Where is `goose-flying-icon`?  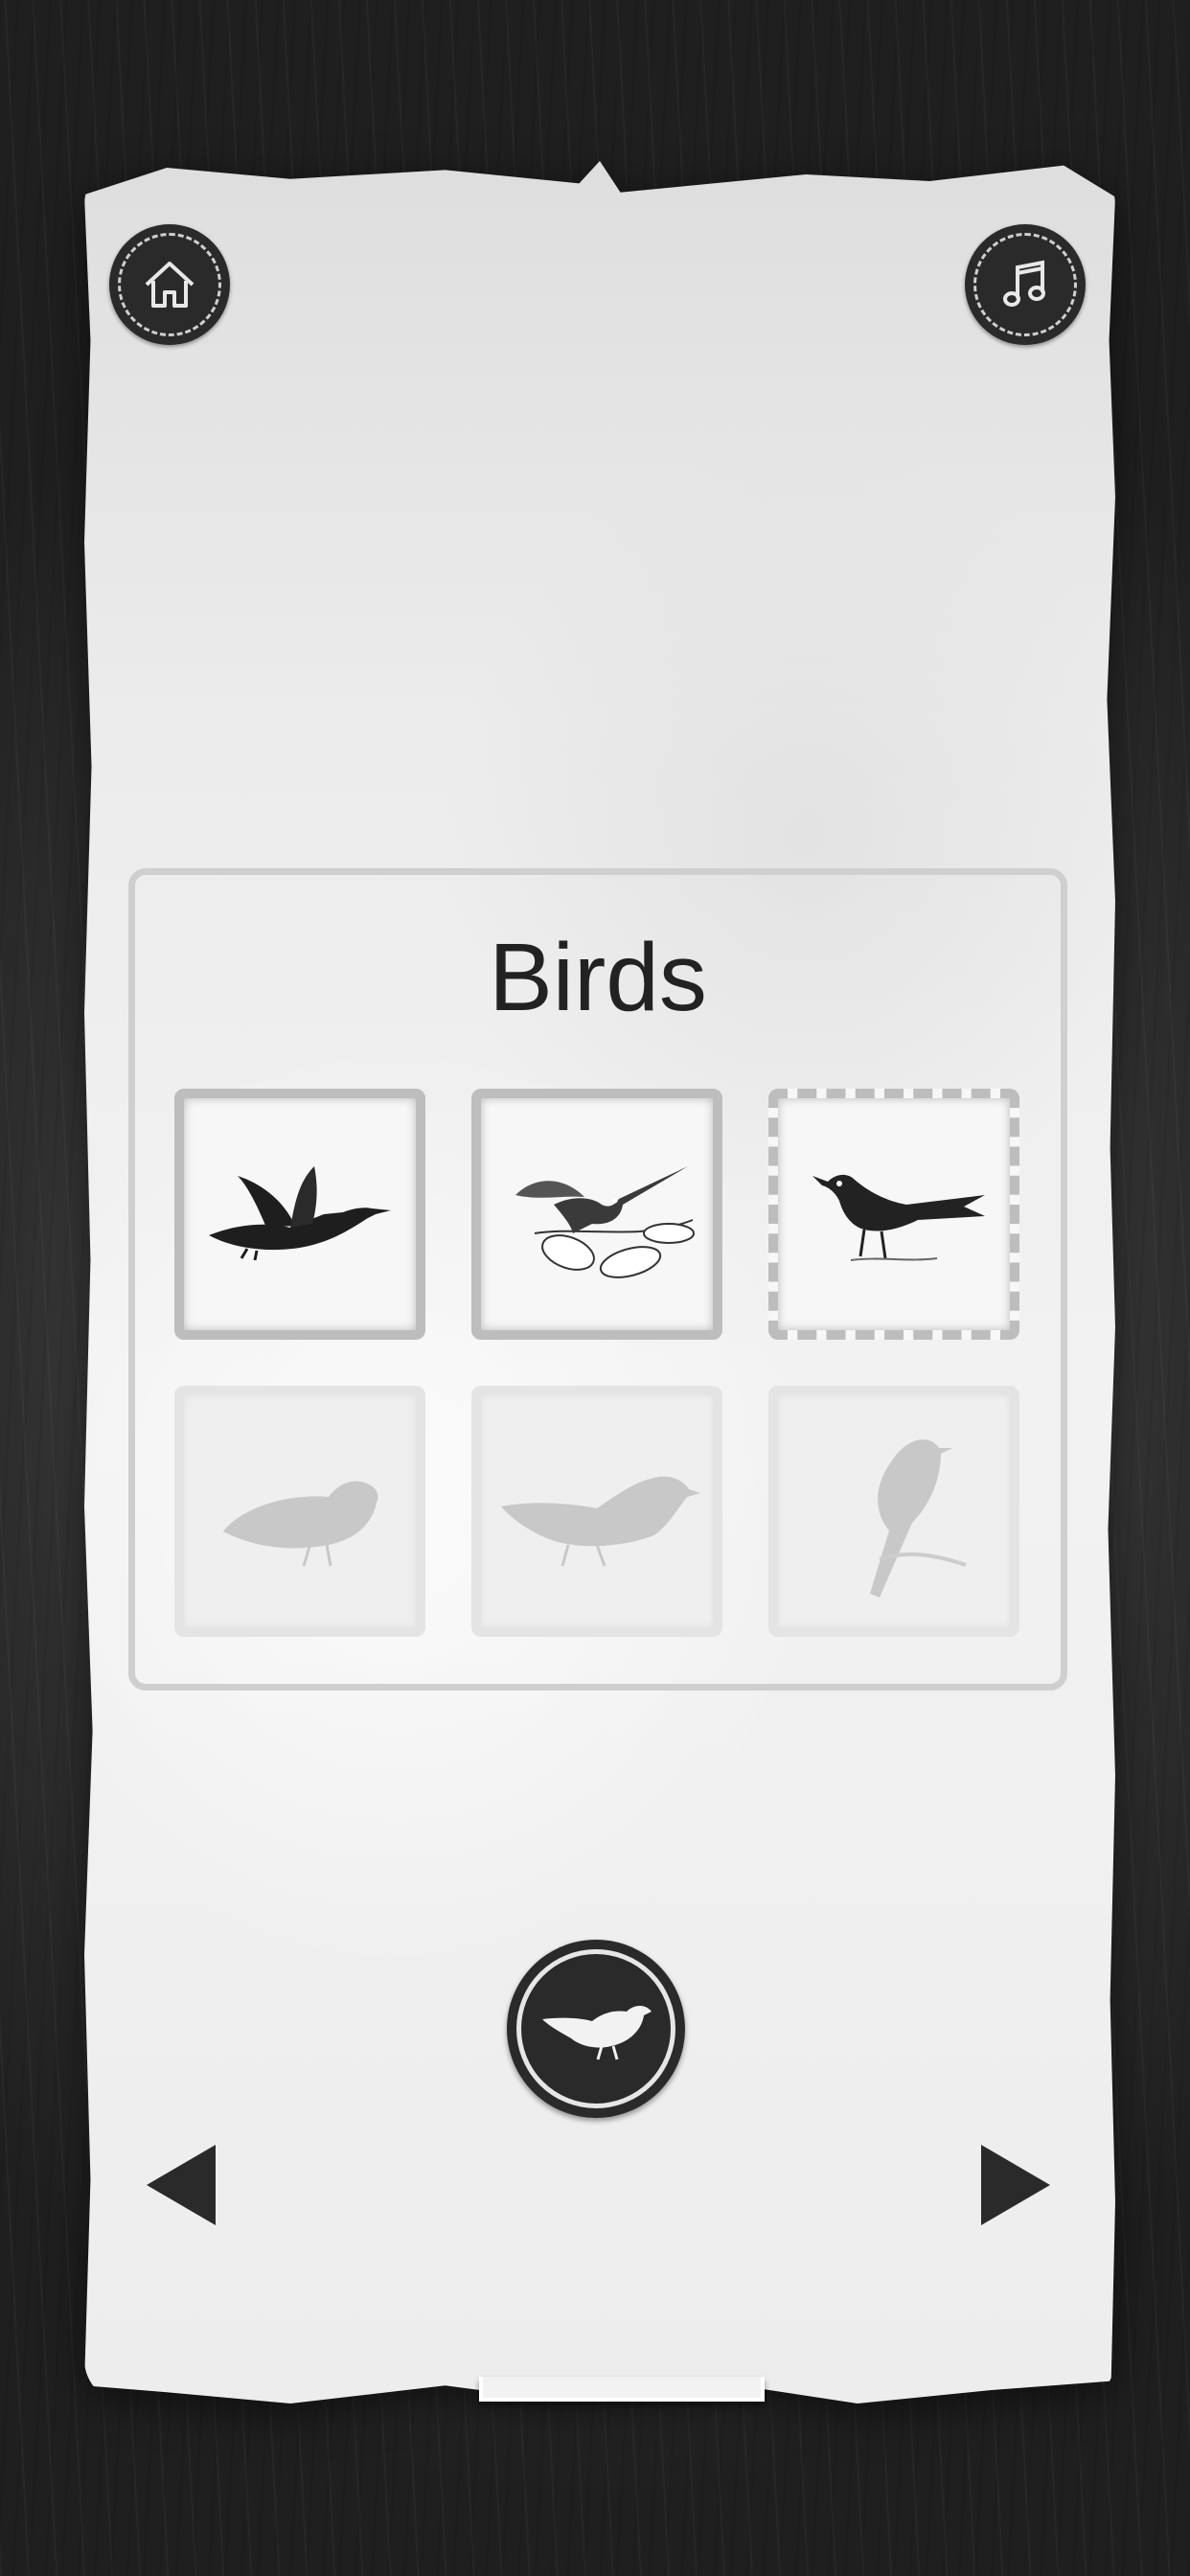 goose-flying-icon is located at coordinates (300, 1213).